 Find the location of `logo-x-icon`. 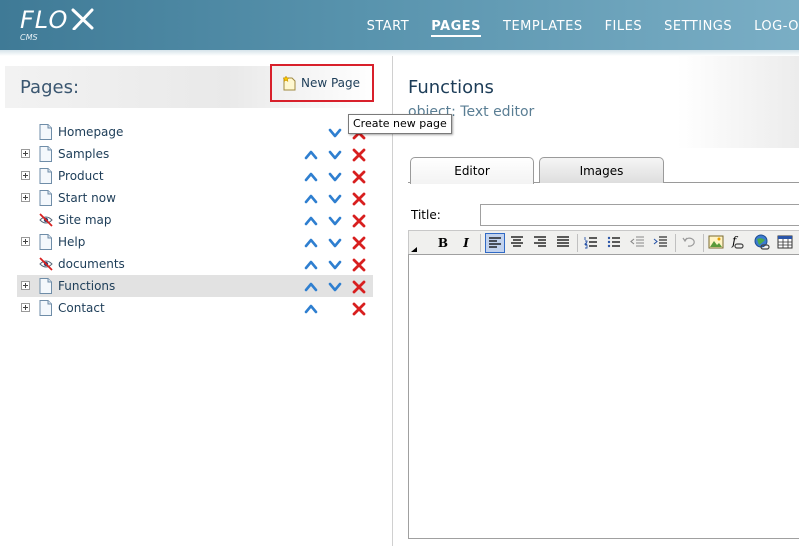

logo-x-icon is located at coordinates (82, 19).